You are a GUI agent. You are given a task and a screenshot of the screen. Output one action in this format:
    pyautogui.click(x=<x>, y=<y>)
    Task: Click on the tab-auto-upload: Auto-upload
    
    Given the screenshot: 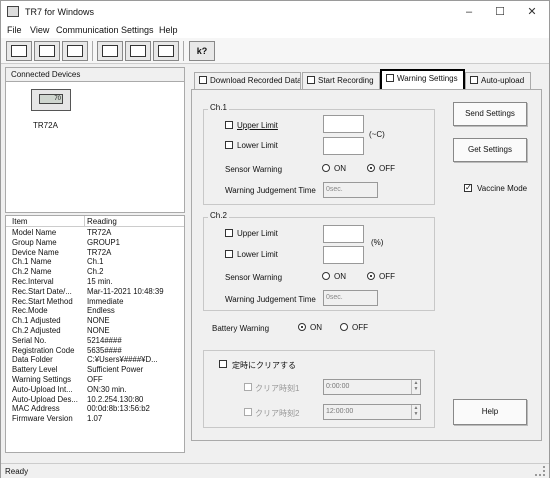 What is the action you would take?
    pyautogui.click(x=498, y=80)
    